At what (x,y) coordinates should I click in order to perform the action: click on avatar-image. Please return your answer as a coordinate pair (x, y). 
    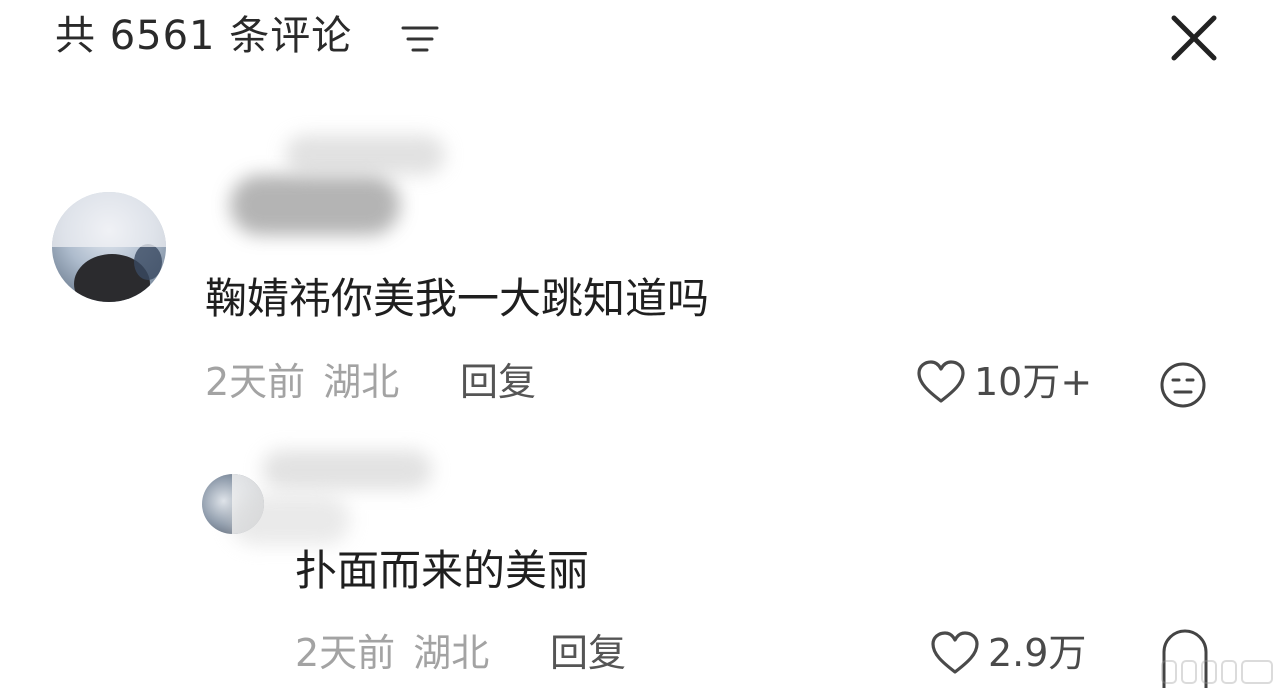
    Looking at the image, I should click on (109, 247).